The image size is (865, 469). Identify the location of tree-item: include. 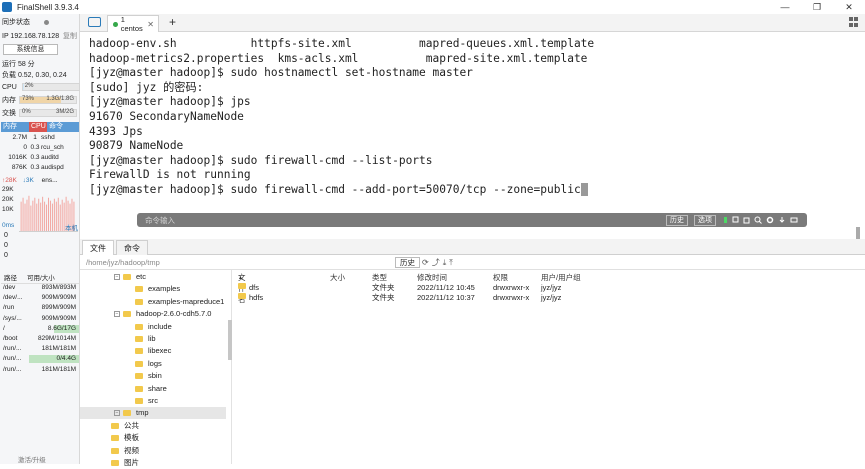
(153, 327).